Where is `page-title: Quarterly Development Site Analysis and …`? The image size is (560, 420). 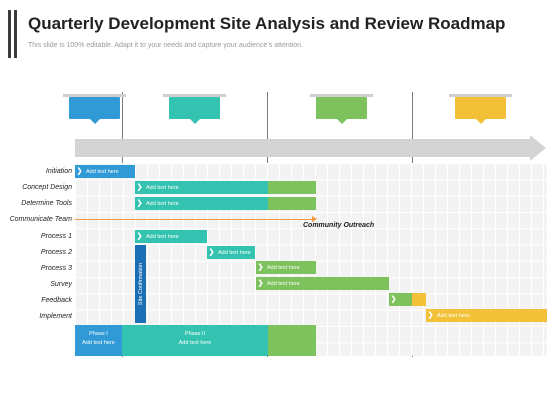 page-title: Quarterly Development Site Analysis and … is located at coordinates (267, 23).